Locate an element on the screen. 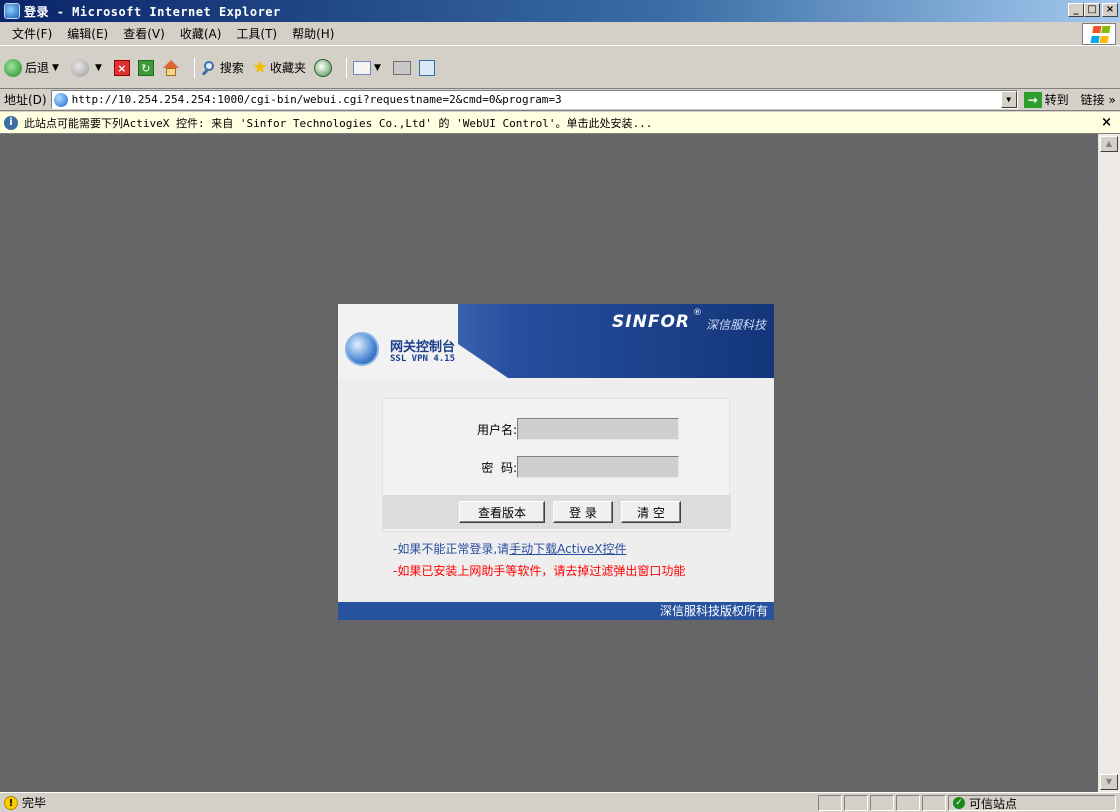  minimize-button: _ is located at coordinates (1076, 10).